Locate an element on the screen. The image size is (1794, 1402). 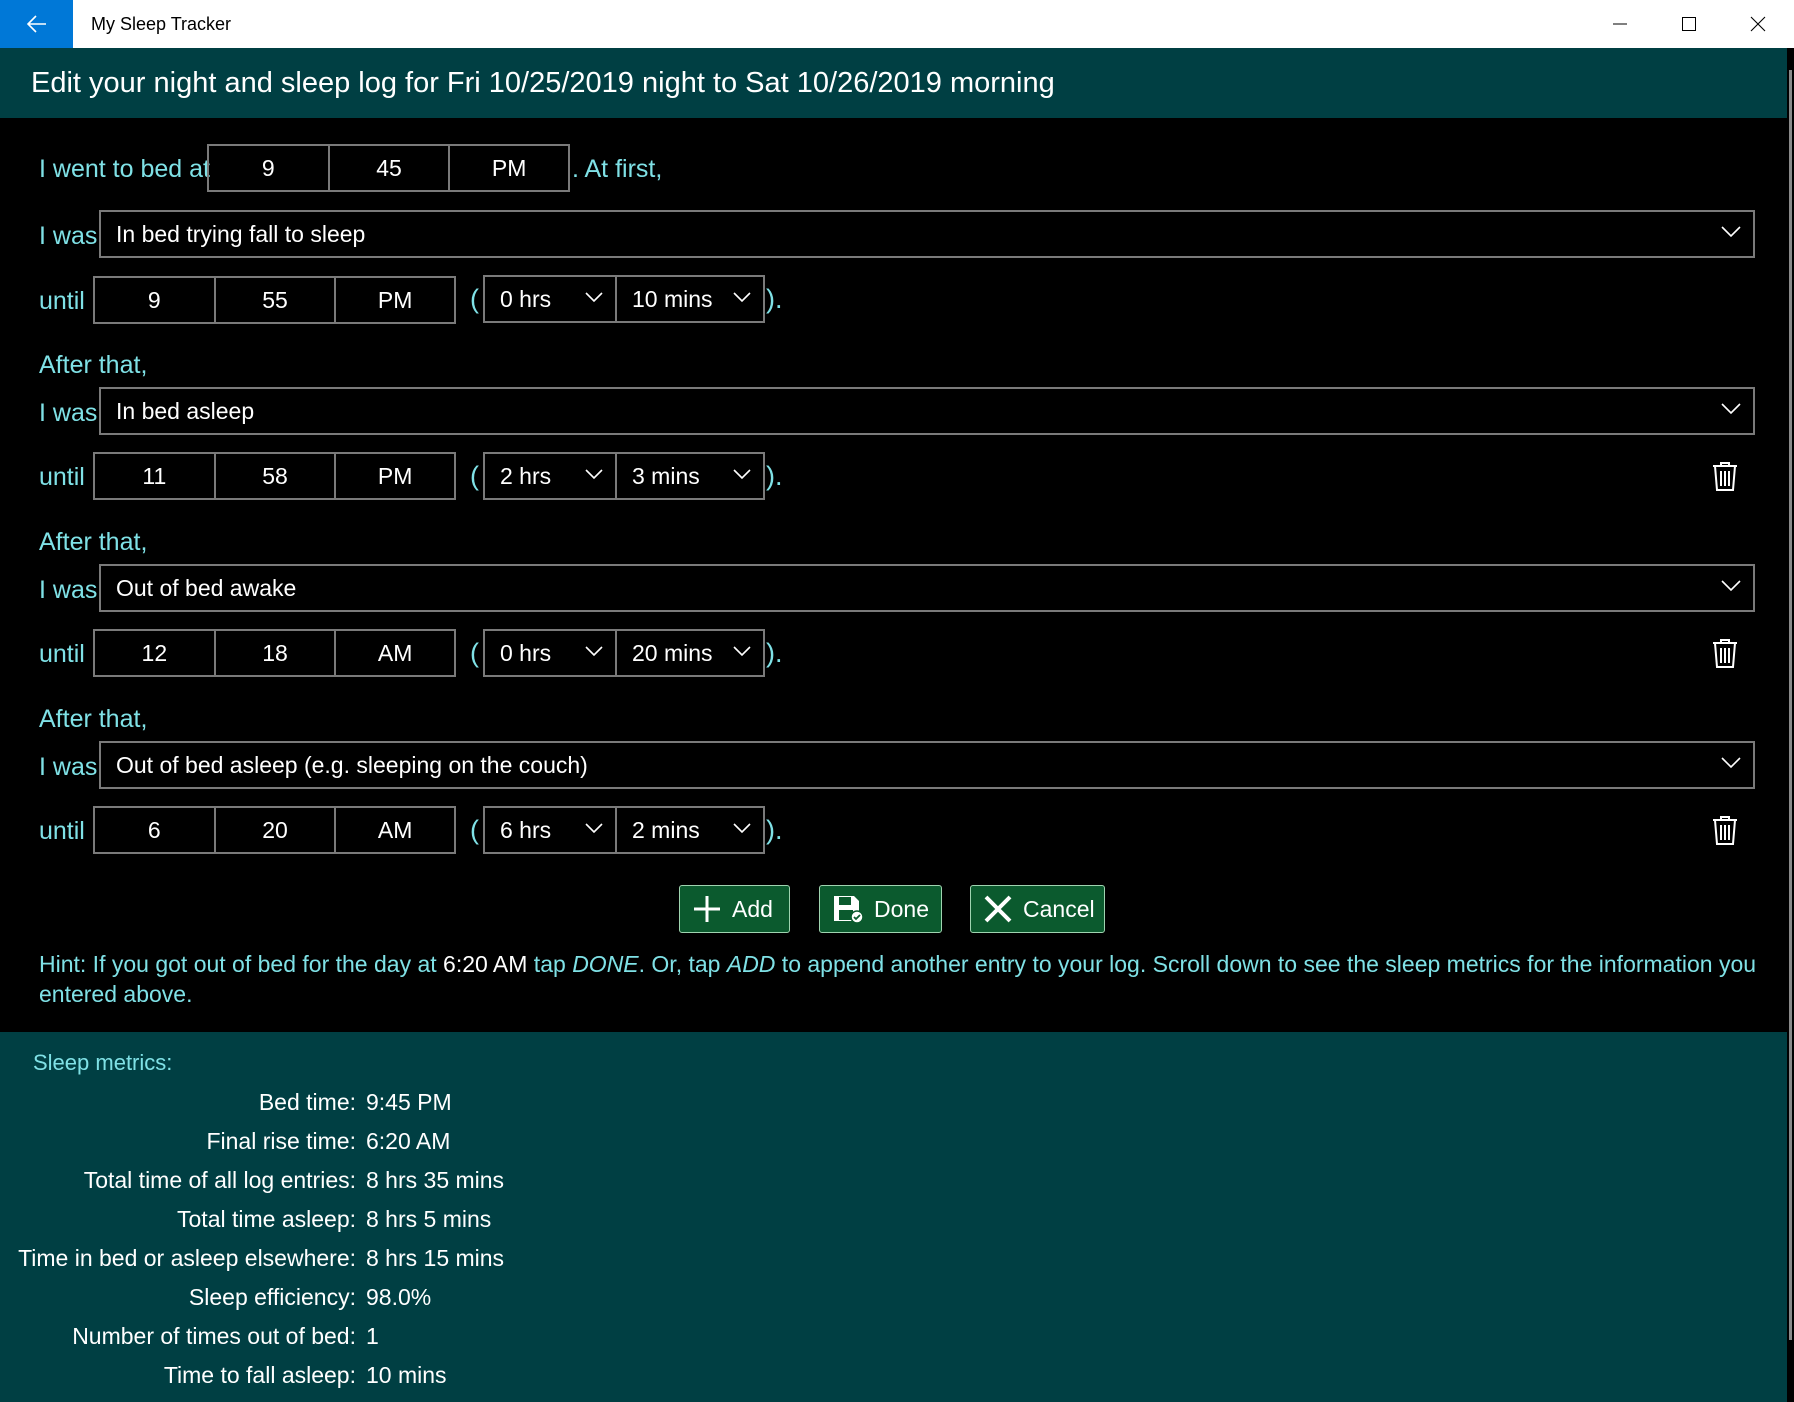
until-minute: 55 is located at coordinates (276, 300).